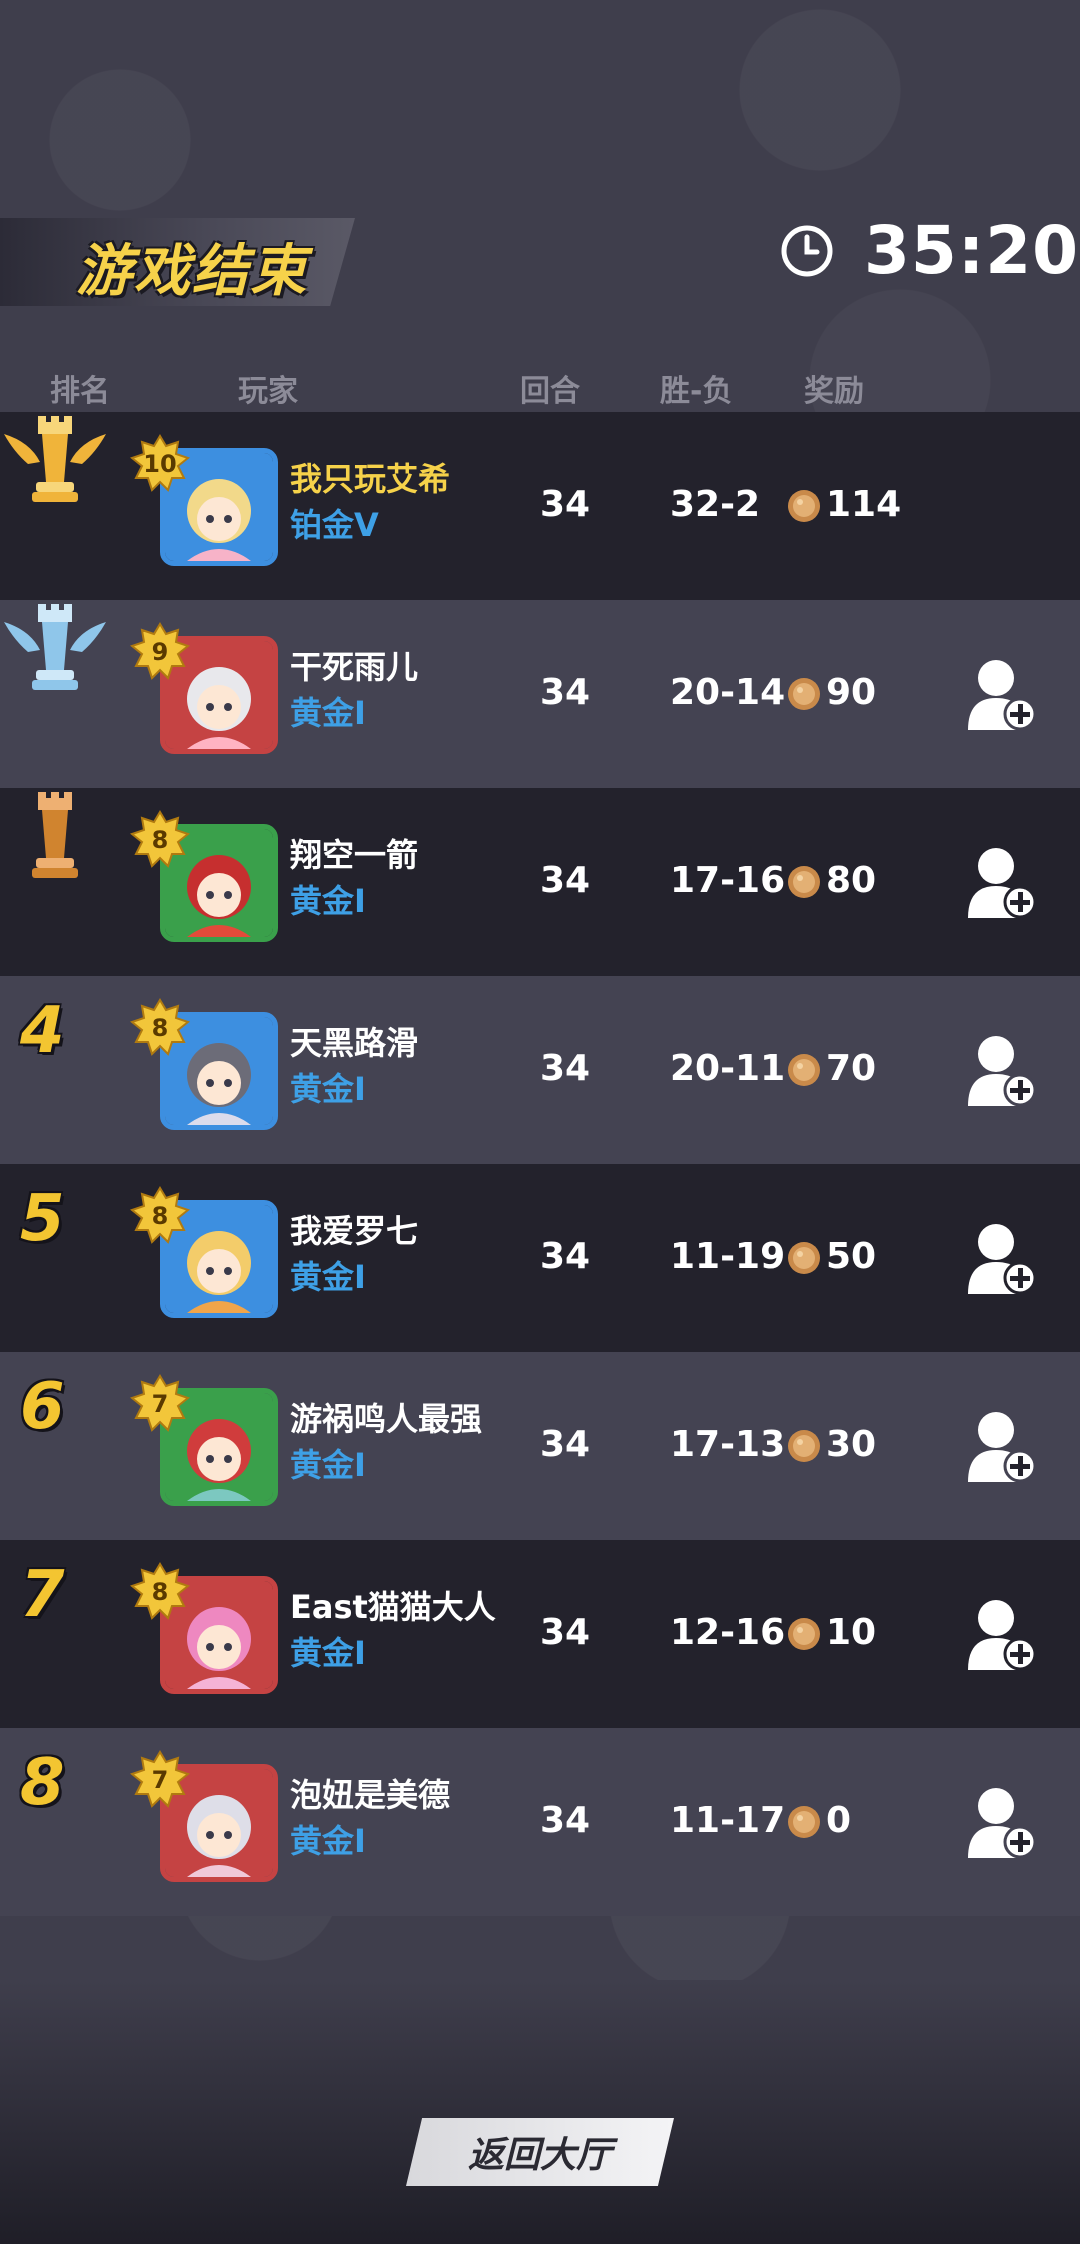 This screenshot has width=1080, height=2244. What do you see at coordinates (834, 391) in the screenshot?
I see `column-header-reward: 奖励` at bounding box center [834, 391].